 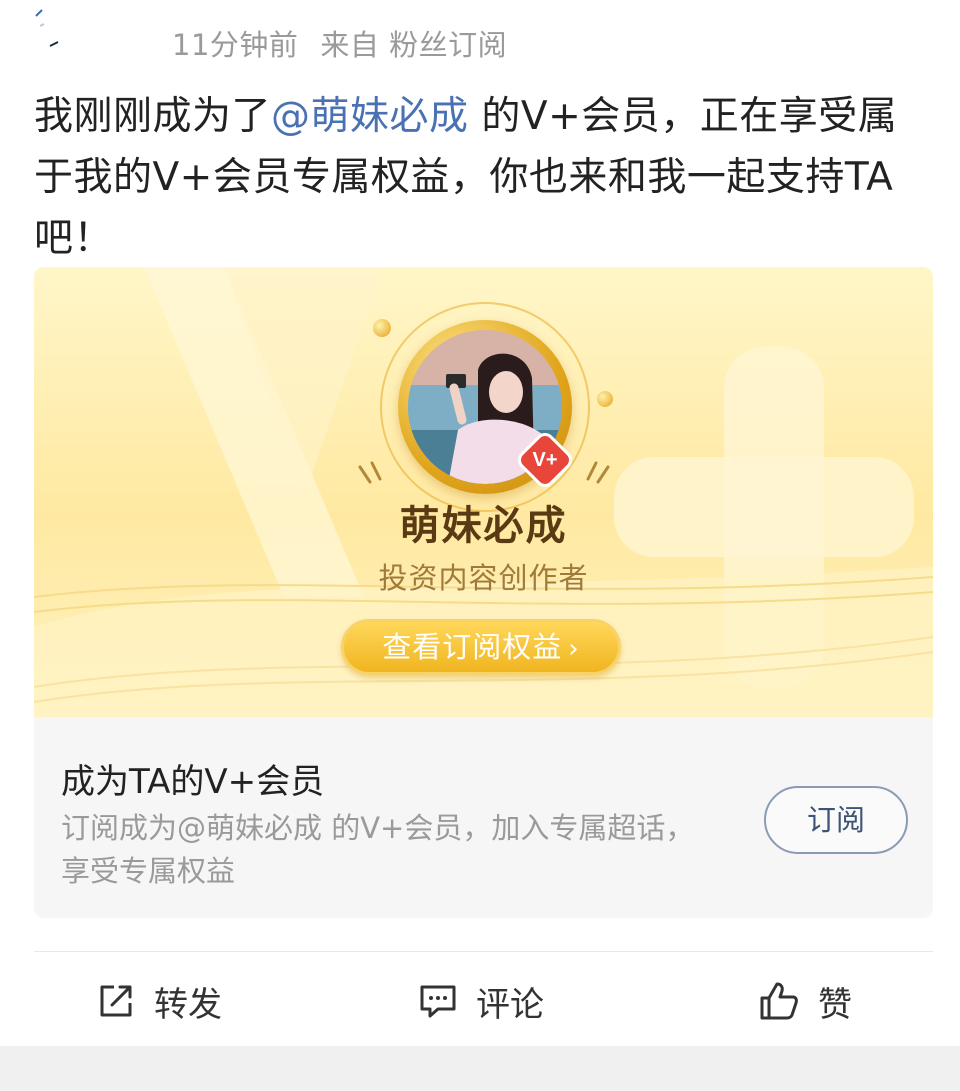 I want to click on comment-button: 评论, so click(x=481, y=1001).